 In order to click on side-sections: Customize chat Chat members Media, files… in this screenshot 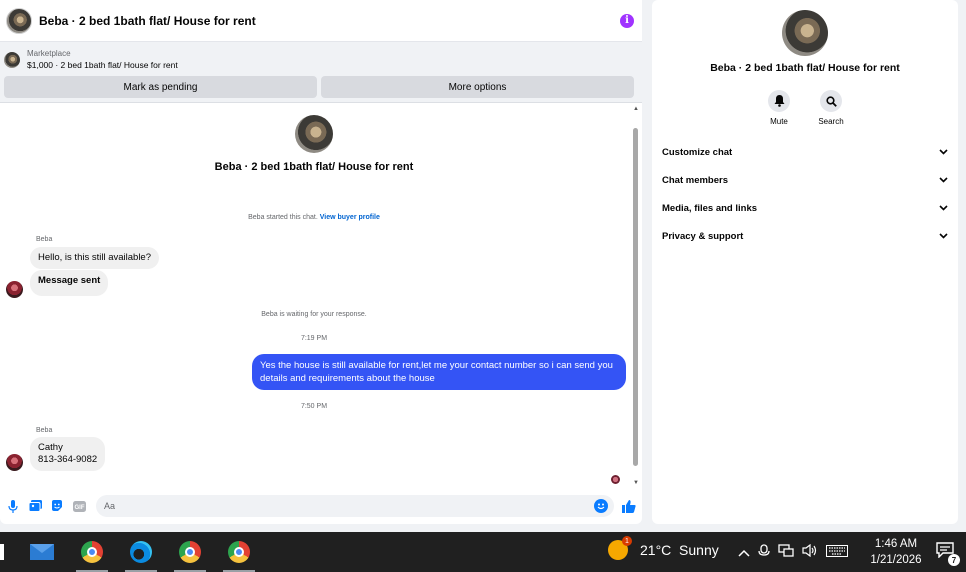, I will do `click(805, 194)`.